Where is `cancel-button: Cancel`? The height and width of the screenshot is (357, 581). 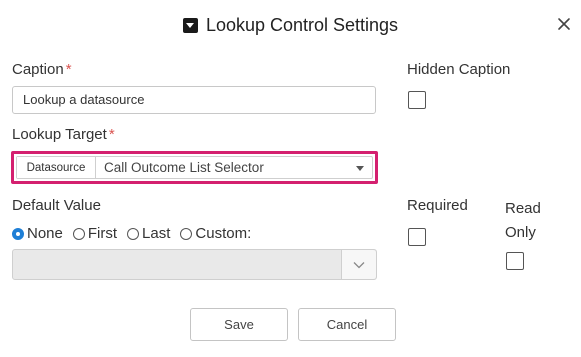 cancel-button: Cancel is located at coordinates (347, 324).